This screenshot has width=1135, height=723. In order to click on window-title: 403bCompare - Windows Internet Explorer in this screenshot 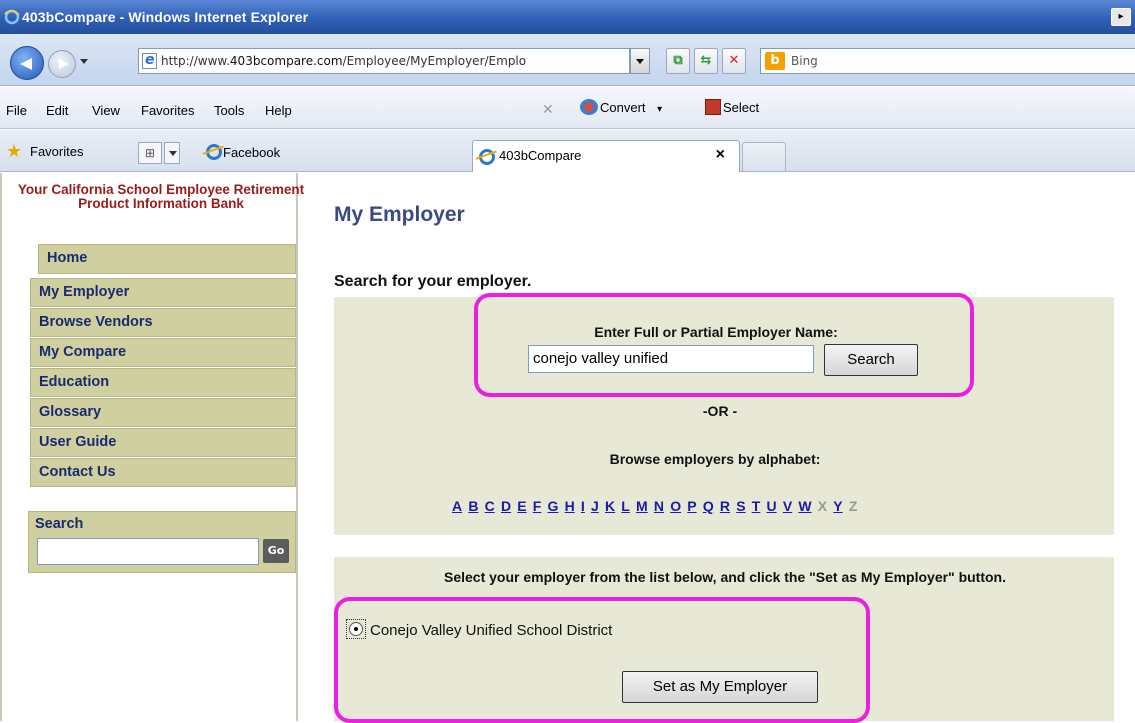, I will do `click(165, 17)`.